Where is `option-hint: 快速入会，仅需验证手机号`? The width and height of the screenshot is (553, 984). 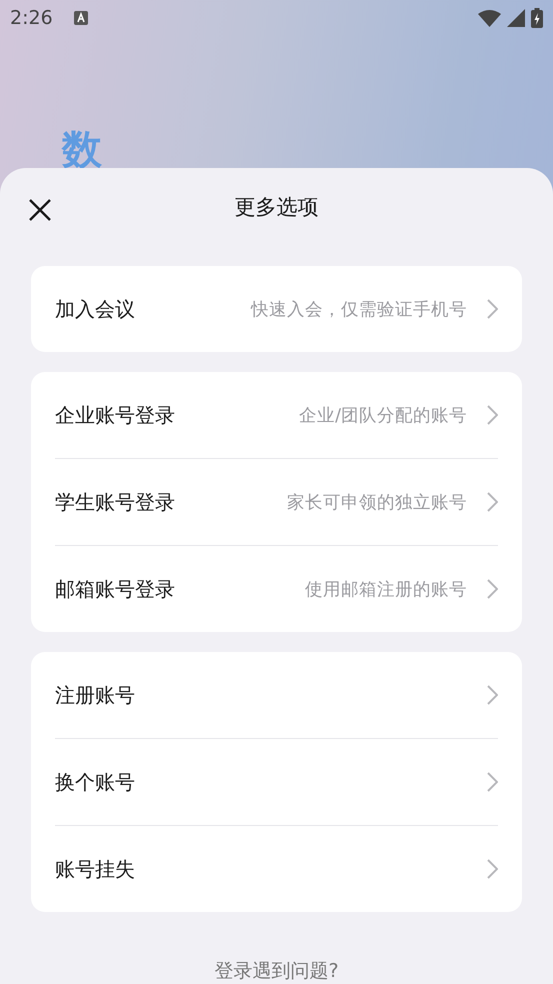
option-hint: 快速入会，仅需验证手机号 is located at coordinates (359, 310).